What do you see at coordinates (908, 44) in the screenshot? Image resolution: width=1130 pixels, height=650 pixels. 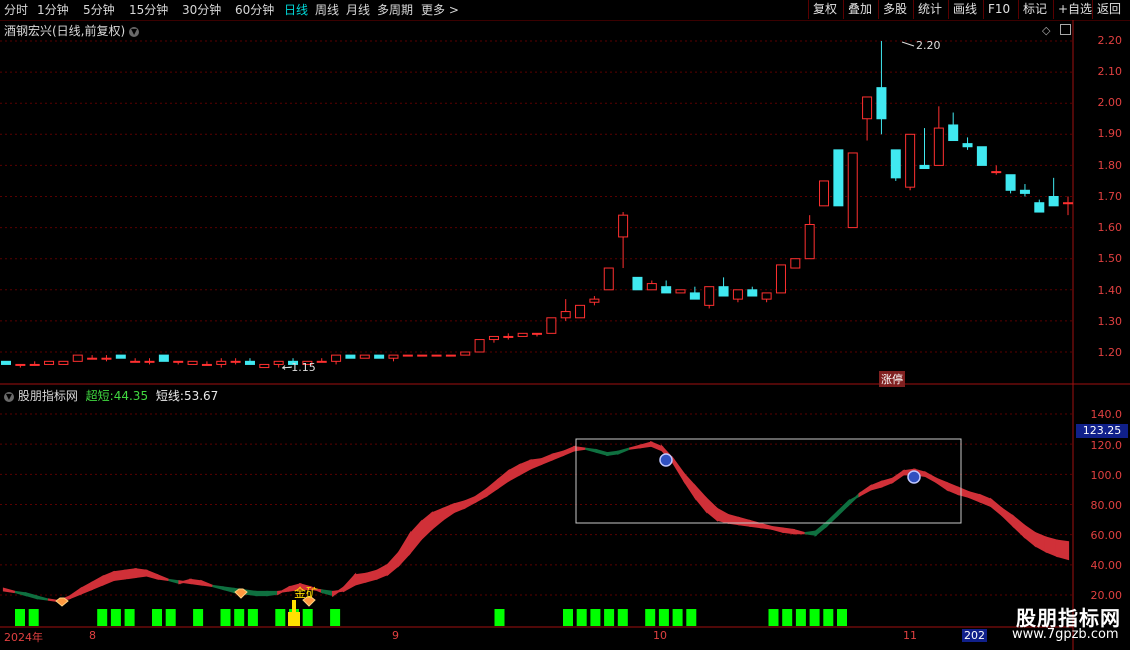 I see `high-marker` at bounding box center [908, 44].